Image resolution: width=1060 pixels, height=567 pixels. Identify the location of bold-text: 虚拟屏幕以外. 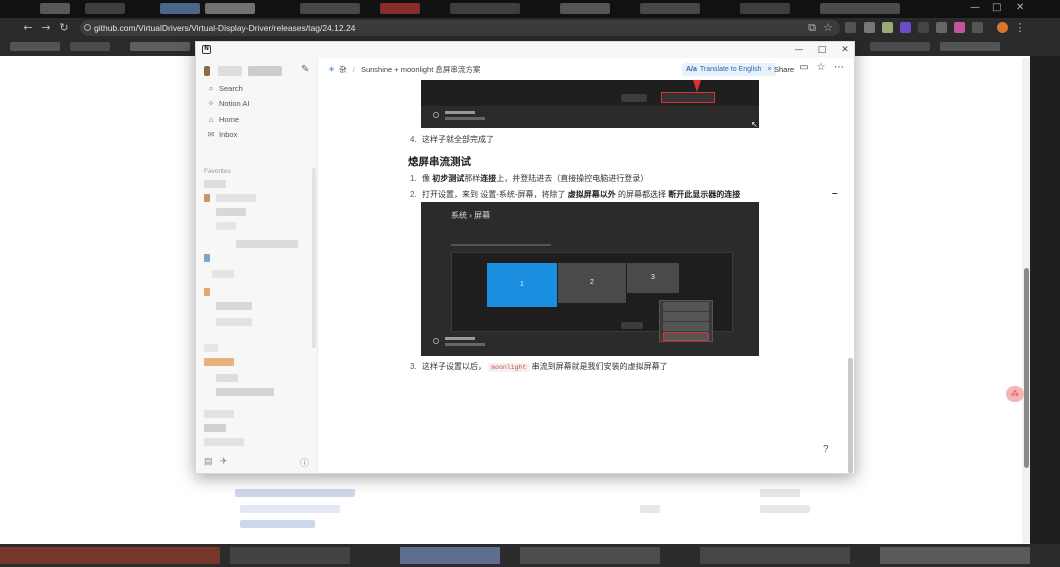
(591, 194).